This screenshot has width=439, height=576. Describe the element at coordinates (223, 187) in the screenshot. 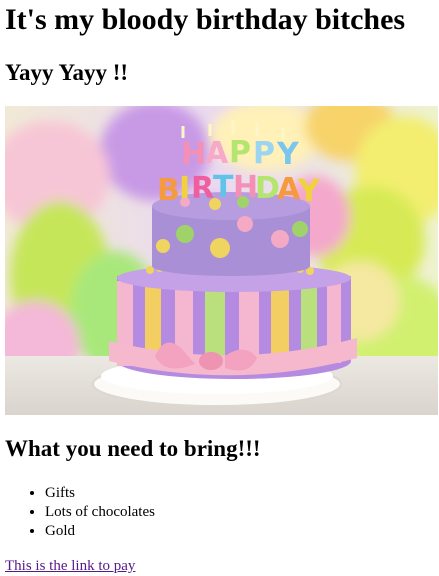

I see `svg-text: T` at that location.